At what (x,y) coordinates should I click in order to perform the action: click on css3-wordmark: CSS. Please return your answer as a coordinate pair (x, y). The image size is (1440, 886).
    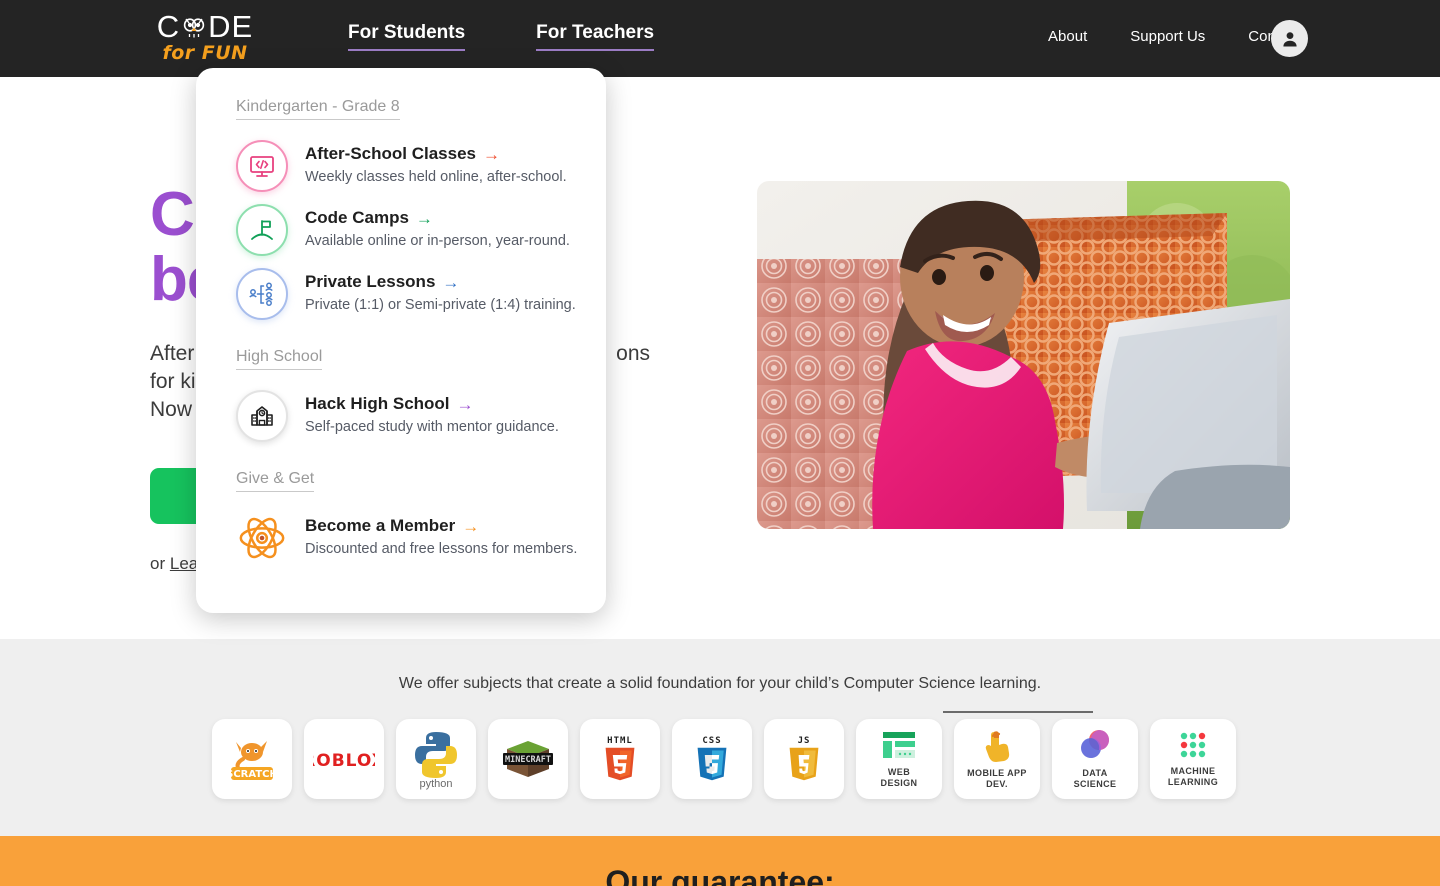
    Looking at the image, I should click on (712, 741).